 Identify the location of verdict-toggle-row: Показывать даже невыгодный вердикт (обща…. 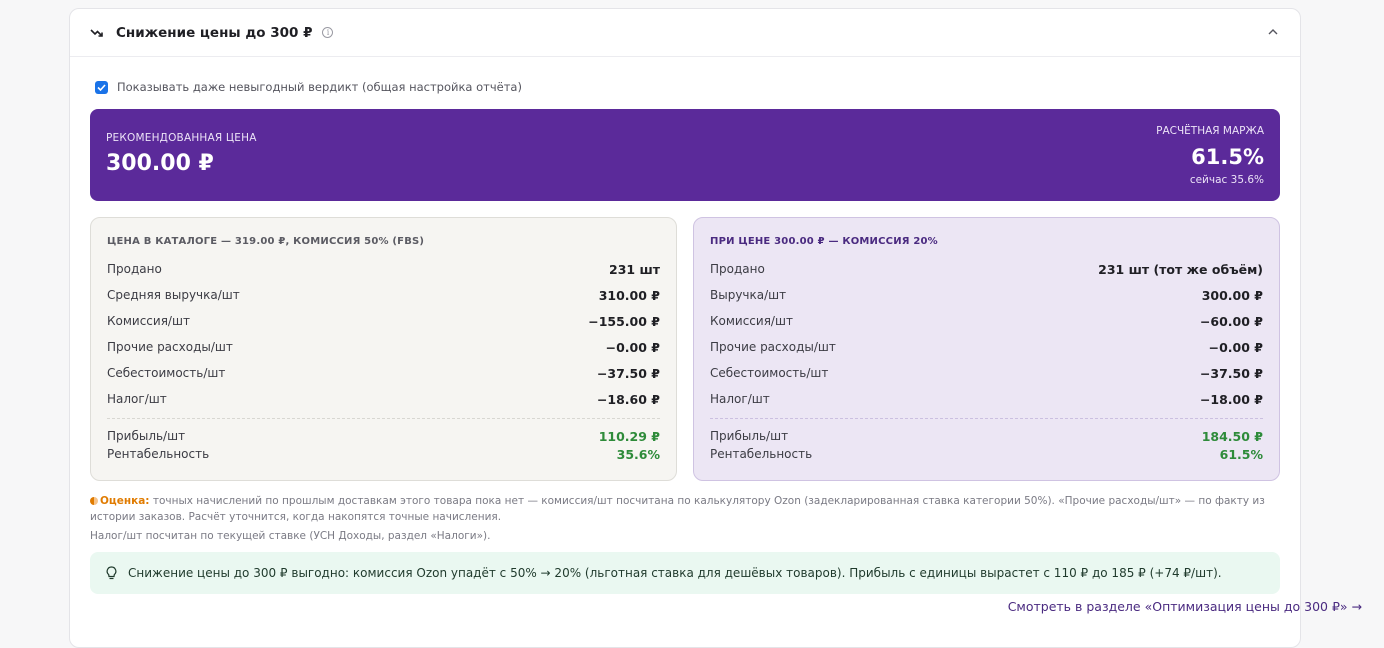
(685, 87).